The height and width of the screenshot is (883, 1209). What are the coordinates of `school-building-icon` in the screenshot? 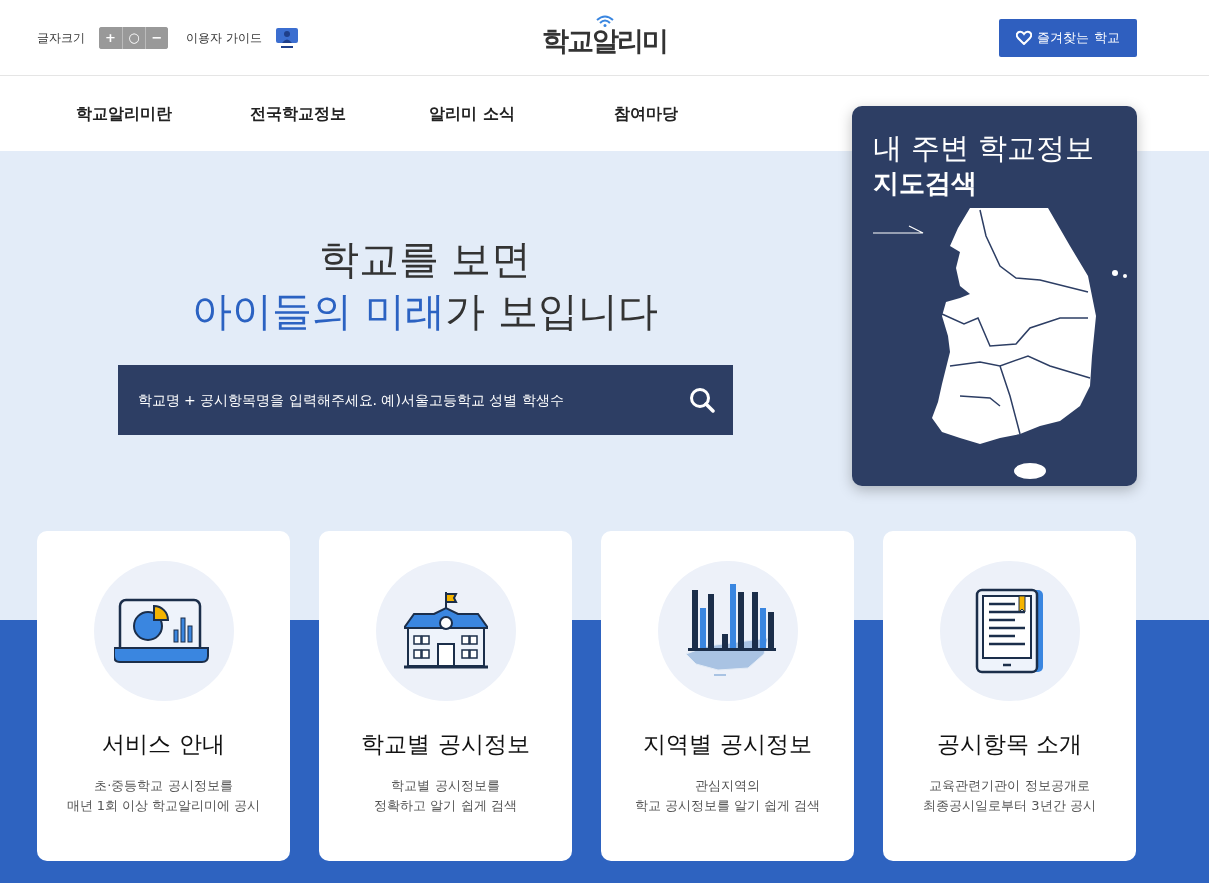 It's located at (445, 631).